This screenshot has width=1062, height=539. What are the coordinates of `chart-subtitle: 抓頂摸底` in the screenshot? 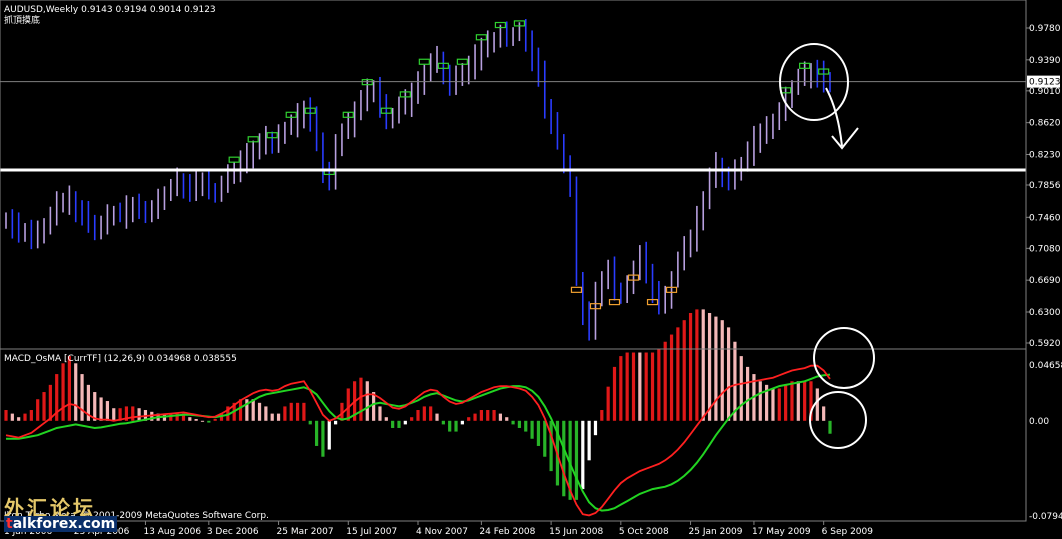 It's located at (22, 20).